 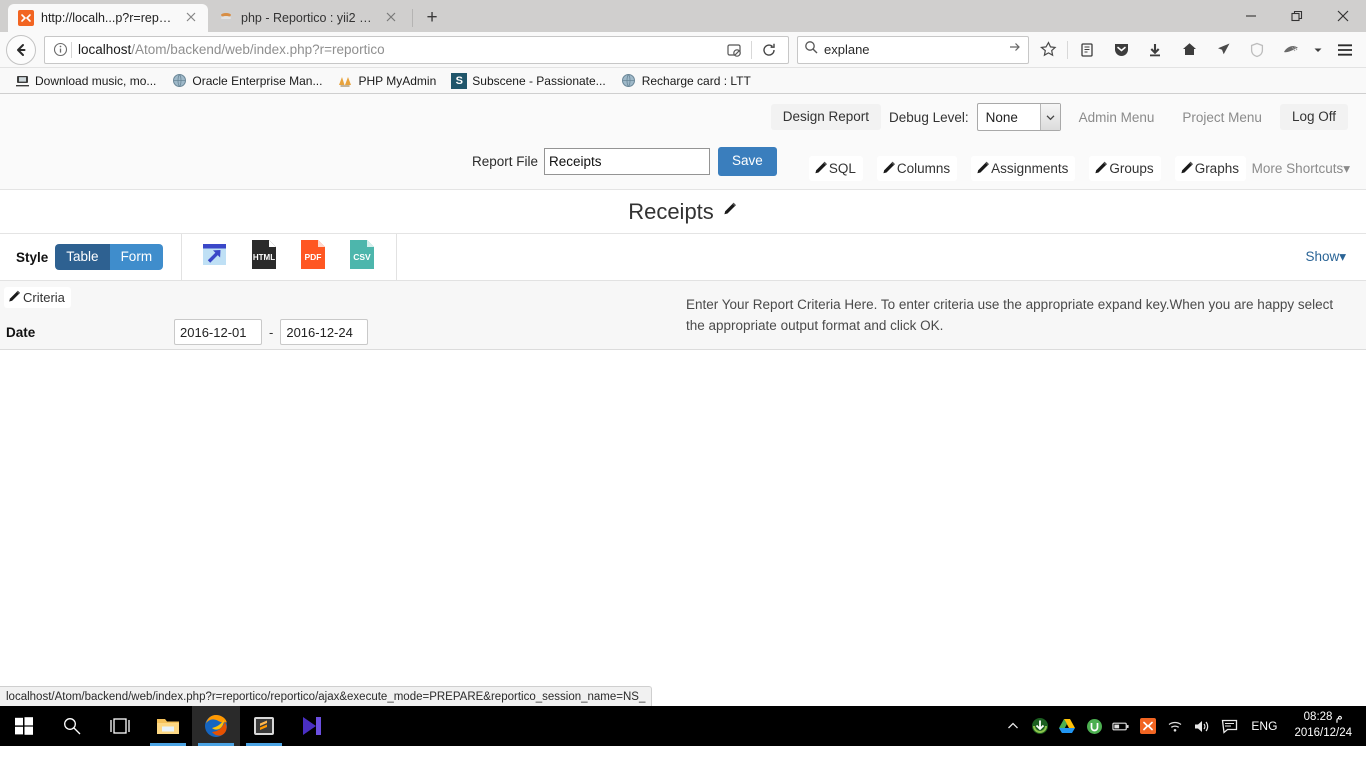 What do you see at coordinates (72, 726) in the screenshot?
I see `search-button` at bounding box center [72, 726].